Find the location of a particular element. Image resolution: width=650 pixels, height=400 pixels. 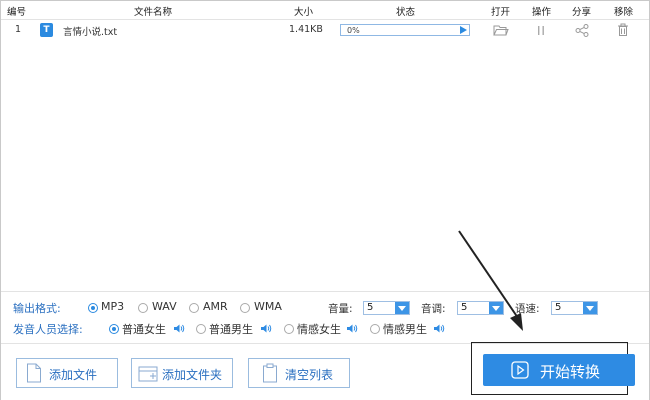

file-row: 1 T 言情小说.txt 1.41KB 0% is located at coordinates (325, 31).